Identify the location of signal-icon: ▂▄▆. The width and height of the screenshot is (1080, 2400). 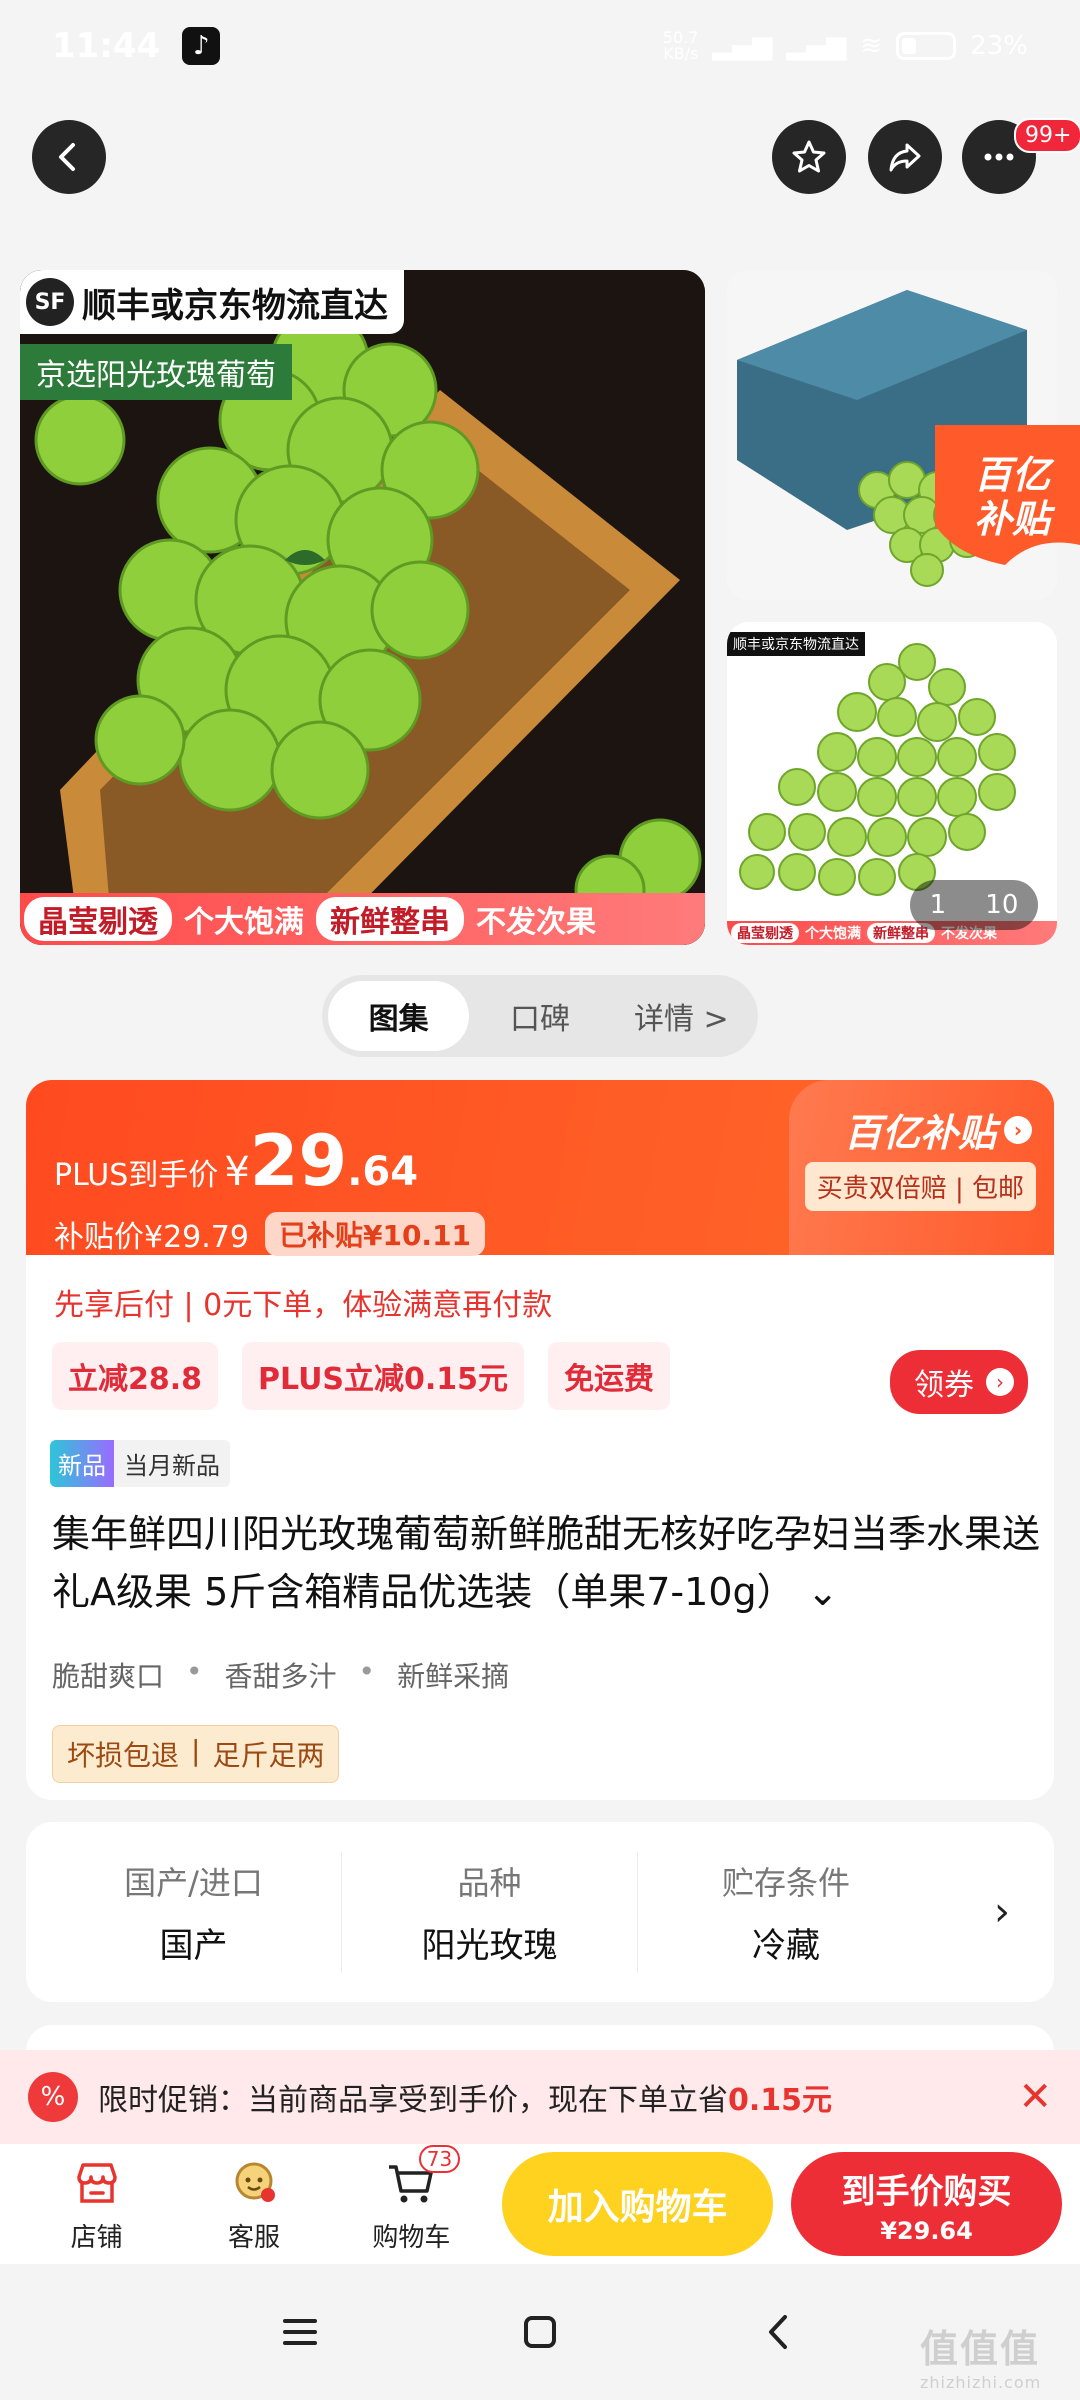
(742, 46).